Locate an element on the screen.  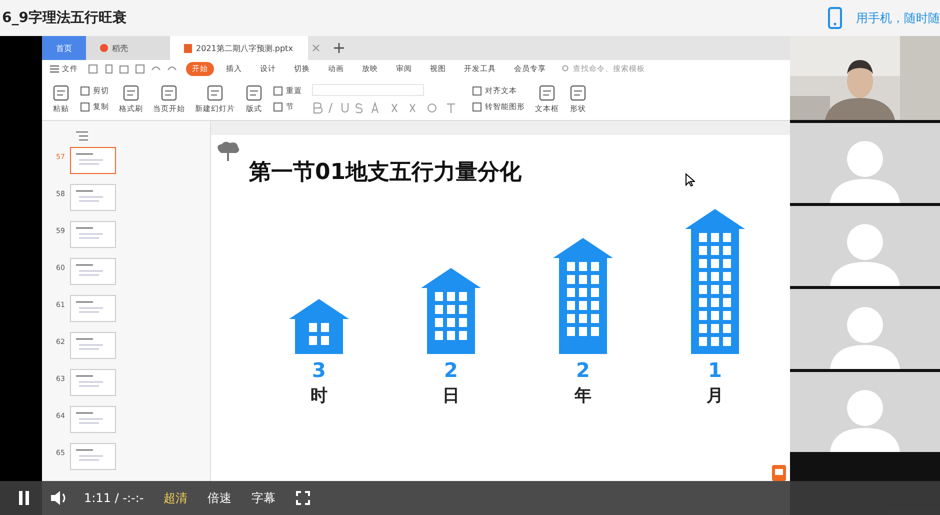
mouse-cursor-icon is located at coordinates (690, 180).